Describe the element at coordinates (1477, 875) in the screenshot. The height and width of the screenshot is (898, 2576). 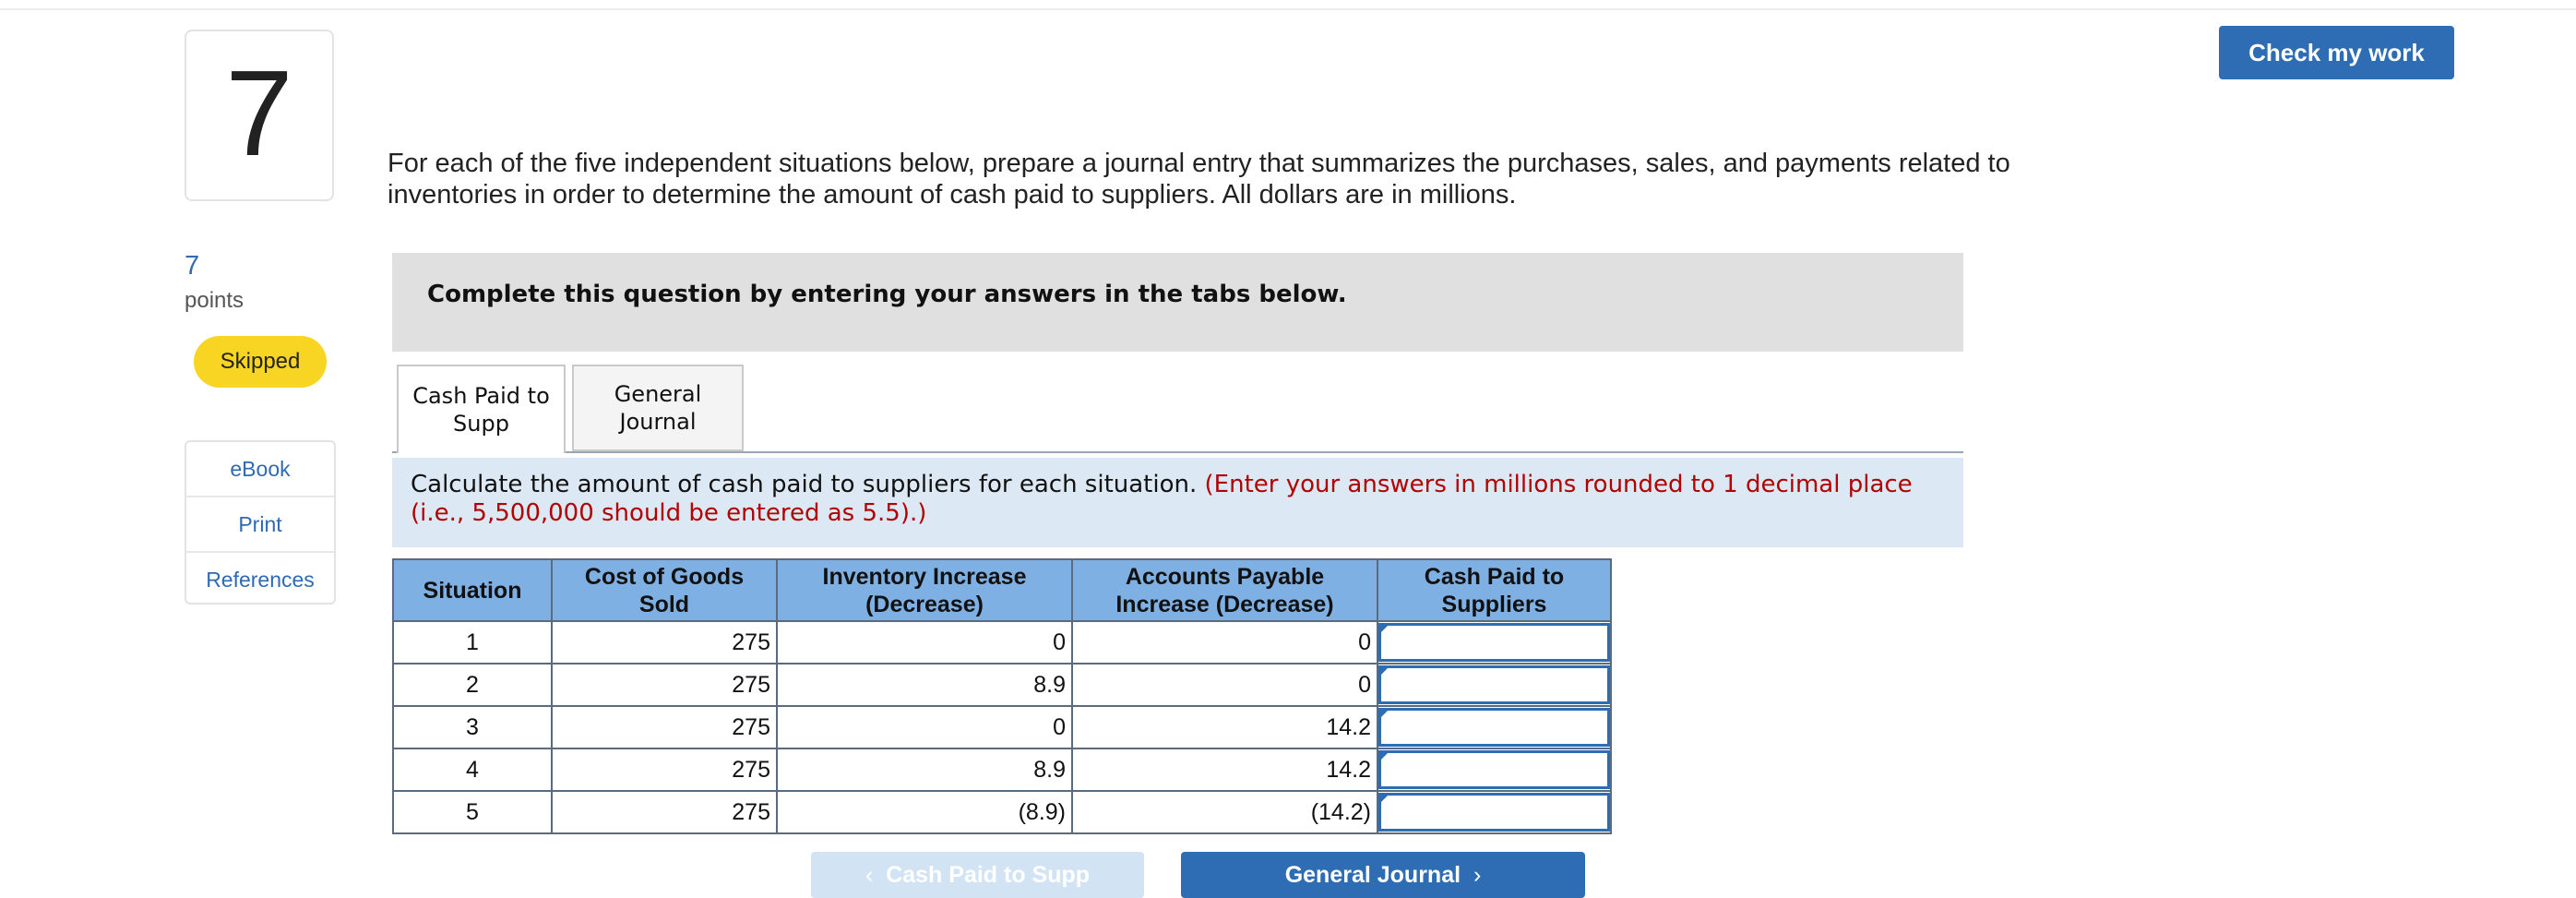
I see `chevron-right-icon: ›` at that location.